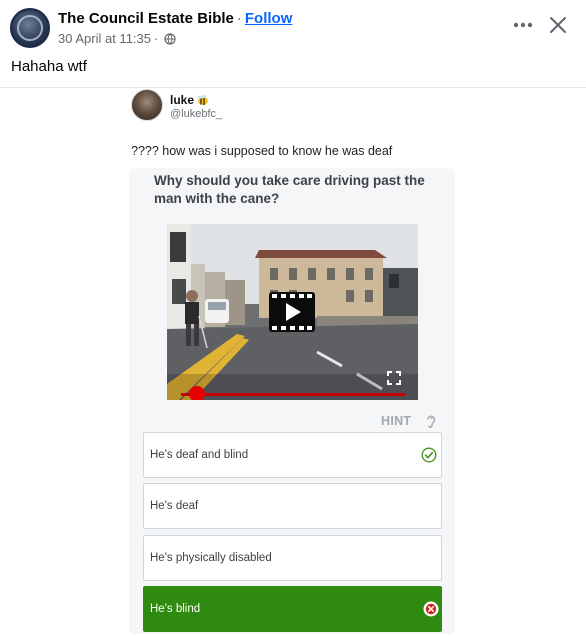 The image size is (586, 636). Describe the element at coordinates (396, 421) in the screenshot. I see `hint-button: HINT` at that location.